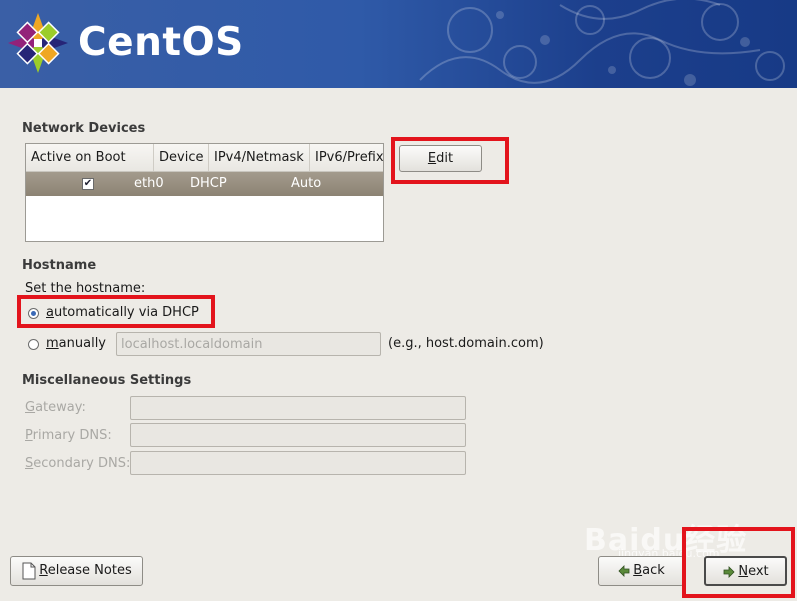 The width and height of the screenshot is (797, 601). What do you see at coordinates (208, 183) in the screenshot?
I see `row-ipv4: DHCP` at bounding box center [208, 183].